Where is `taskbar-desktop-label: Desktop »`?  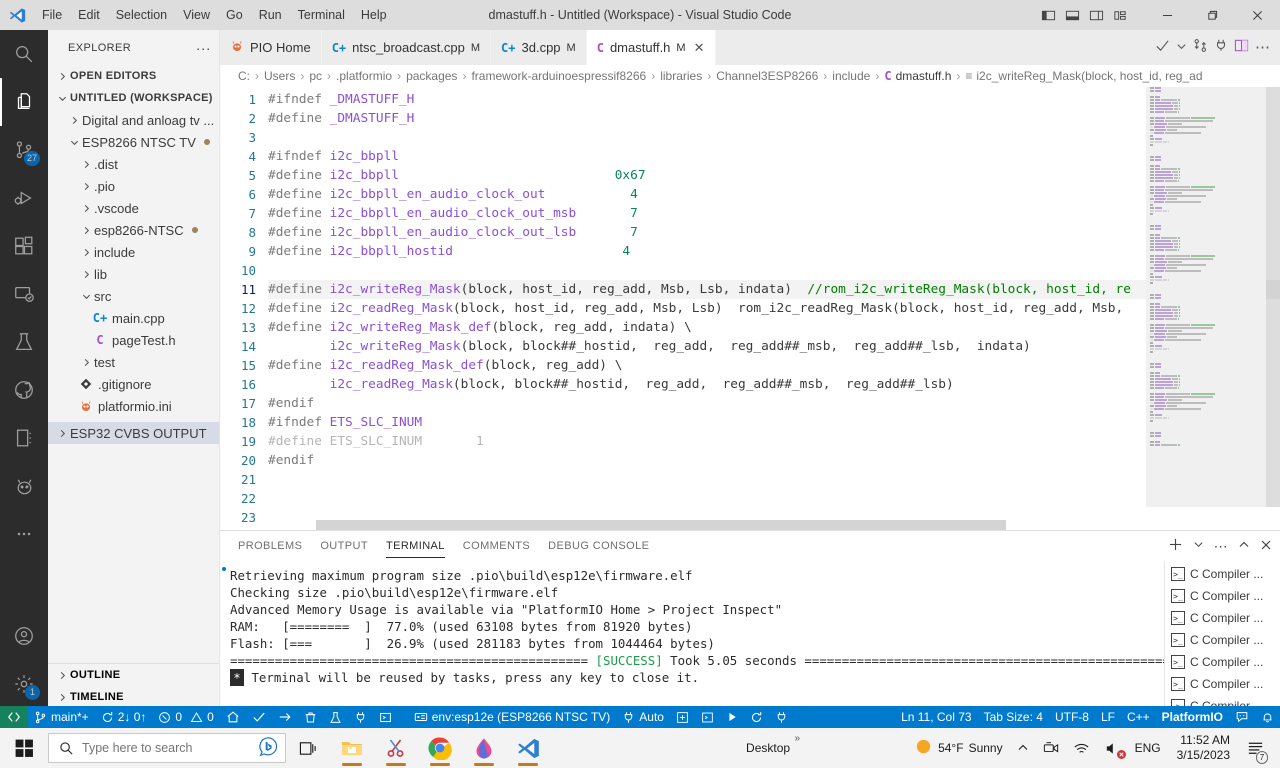 taskbar-desktop-label: Desktop » is located at coordinates (773, 744).